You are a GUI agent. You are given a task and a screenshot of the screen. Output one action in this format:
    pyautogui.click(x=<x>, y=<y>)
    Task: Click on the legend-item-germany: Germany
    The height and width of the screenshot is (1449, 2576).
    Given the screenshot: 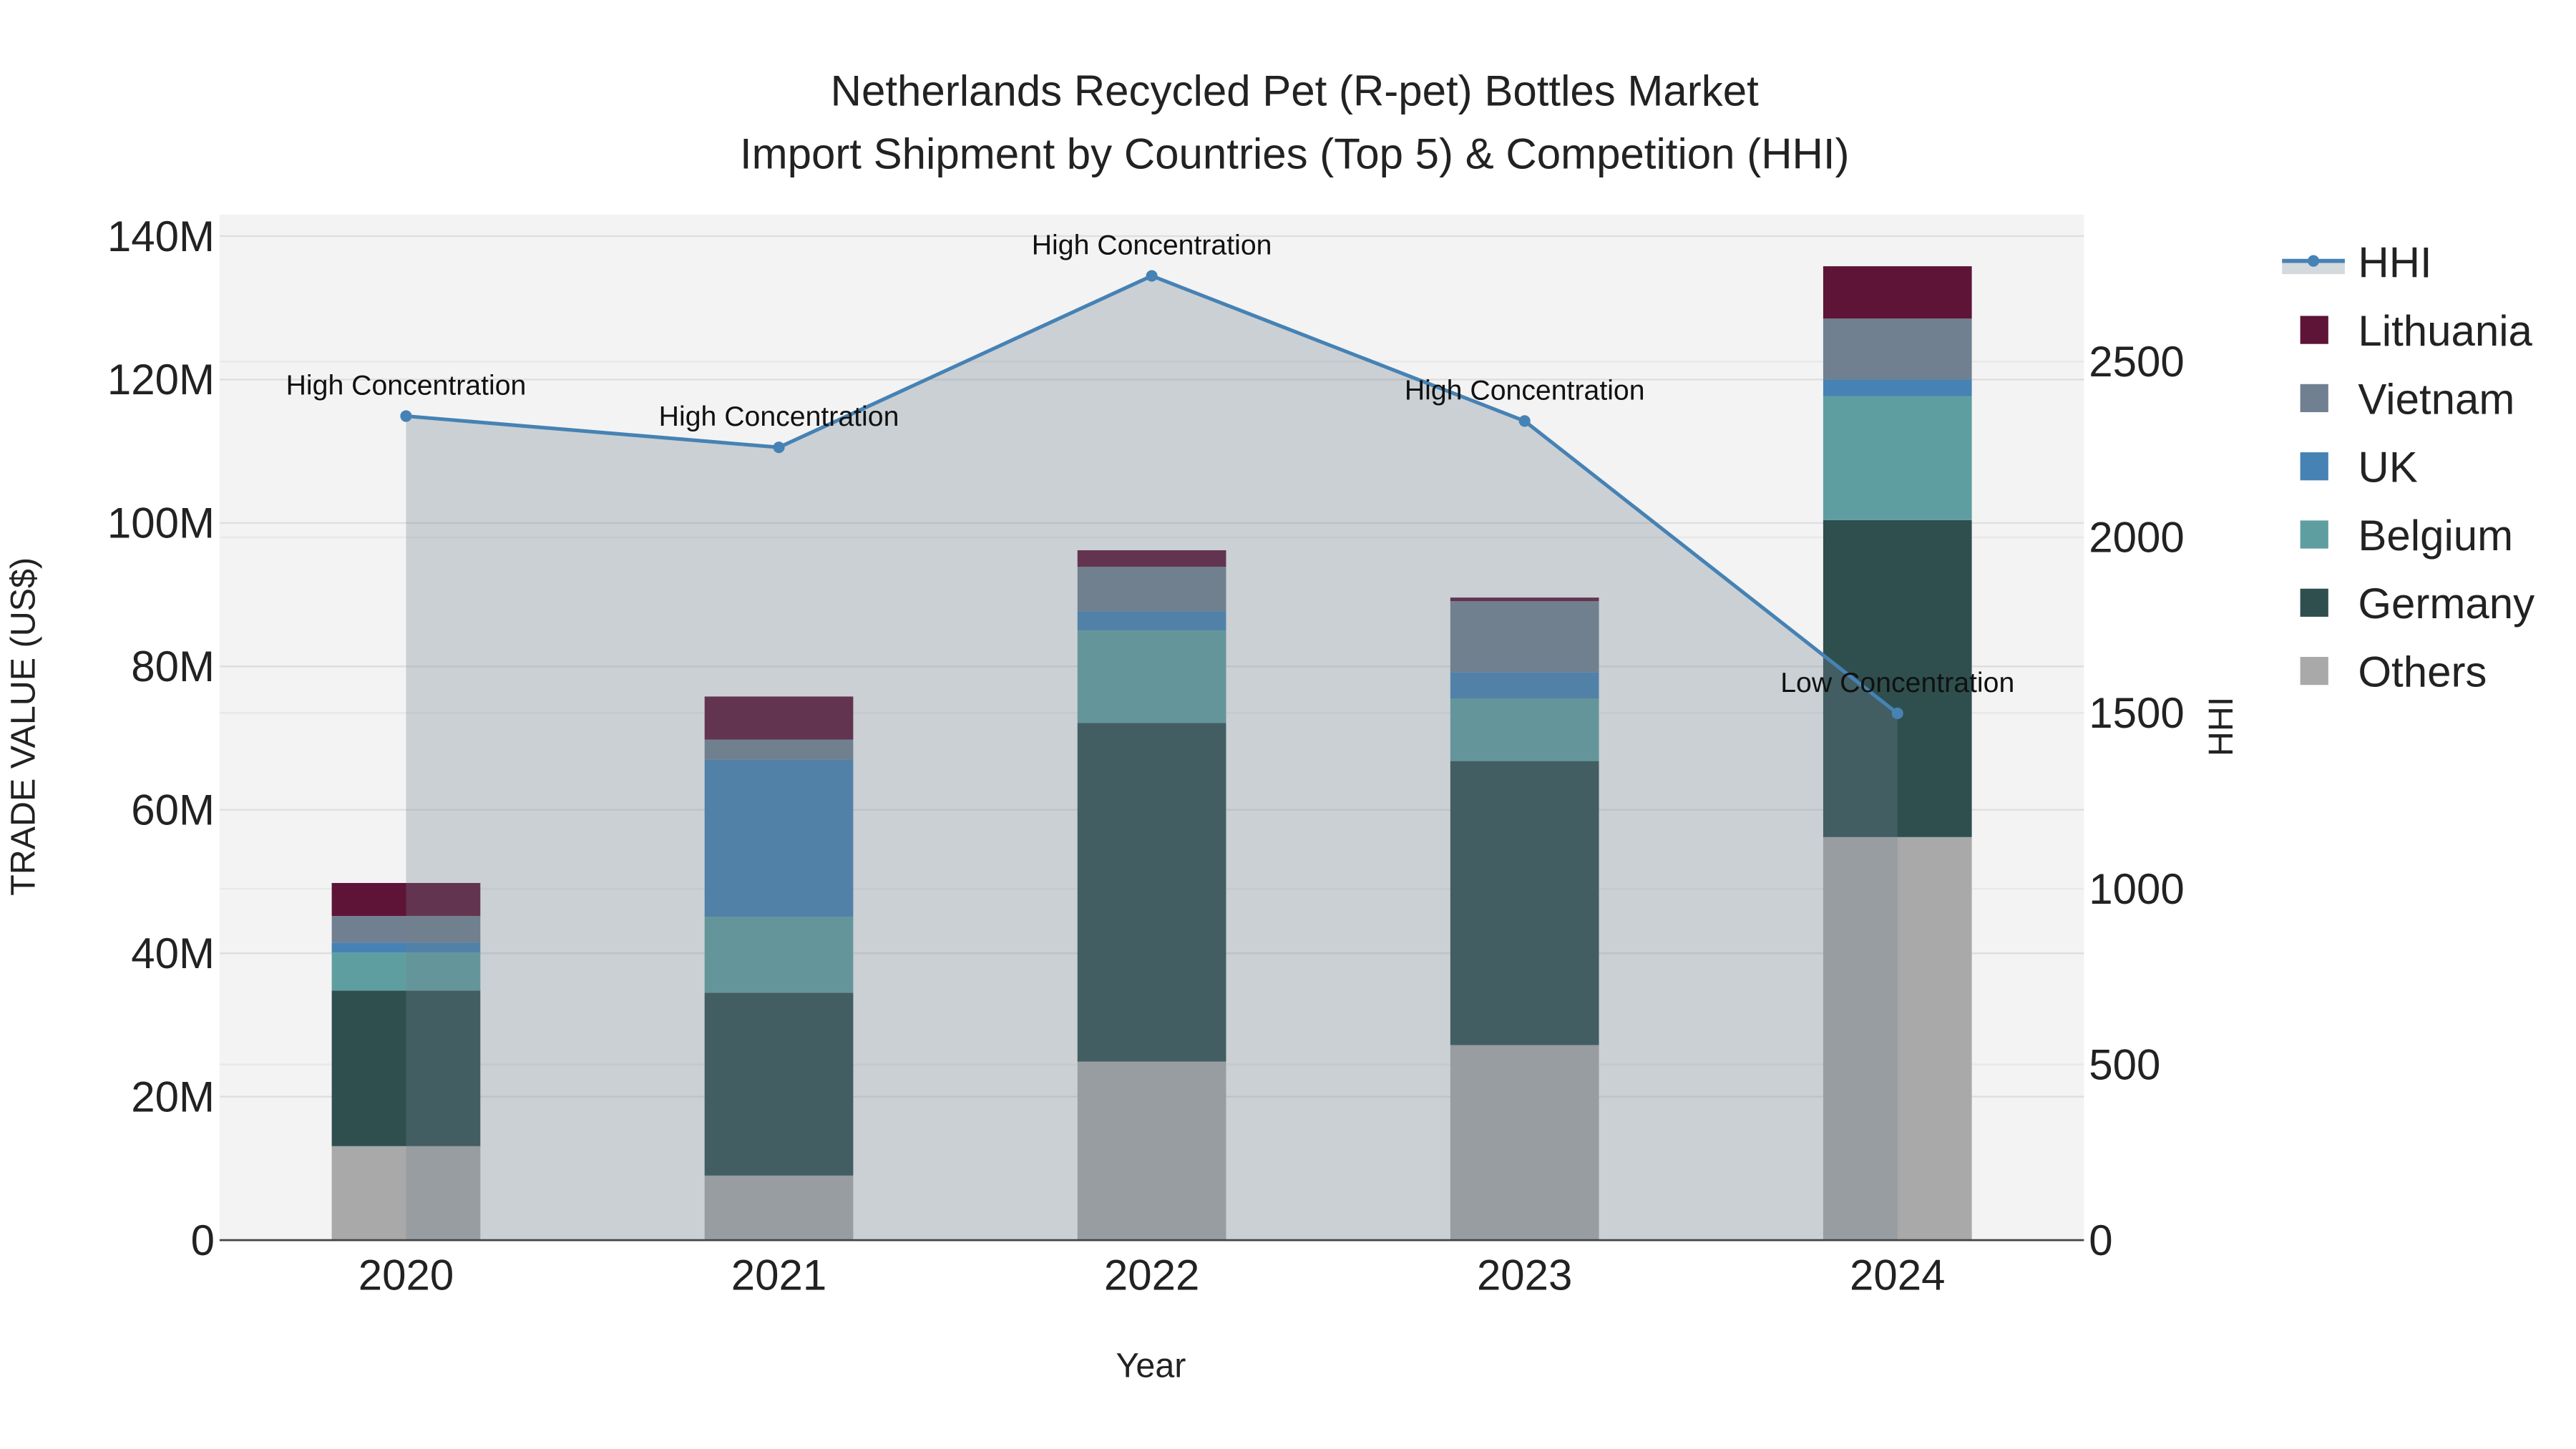 What is the action you would take?
    pyautogui.click(x=2417, y=604)
    